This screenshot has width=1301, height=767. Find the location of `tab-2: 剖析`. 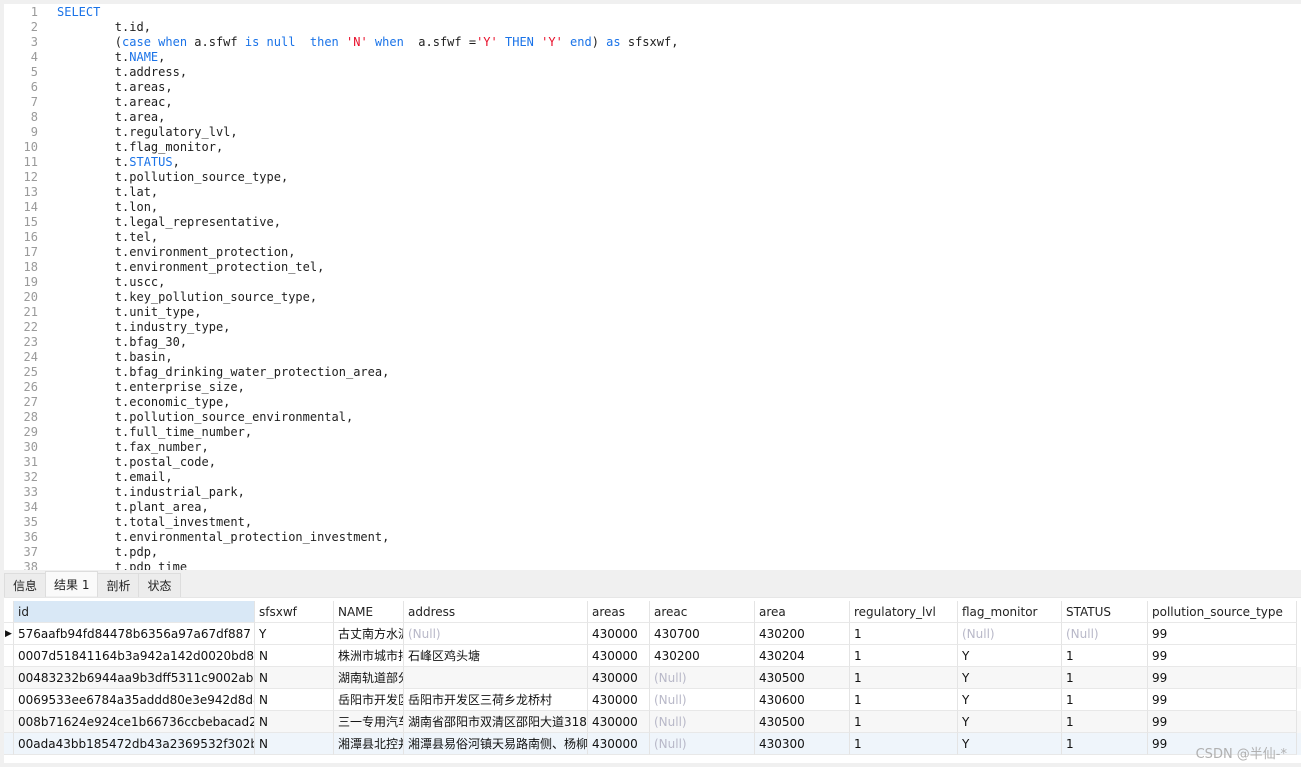

tab-2: 剖析 is located at coordinates (118, 585).